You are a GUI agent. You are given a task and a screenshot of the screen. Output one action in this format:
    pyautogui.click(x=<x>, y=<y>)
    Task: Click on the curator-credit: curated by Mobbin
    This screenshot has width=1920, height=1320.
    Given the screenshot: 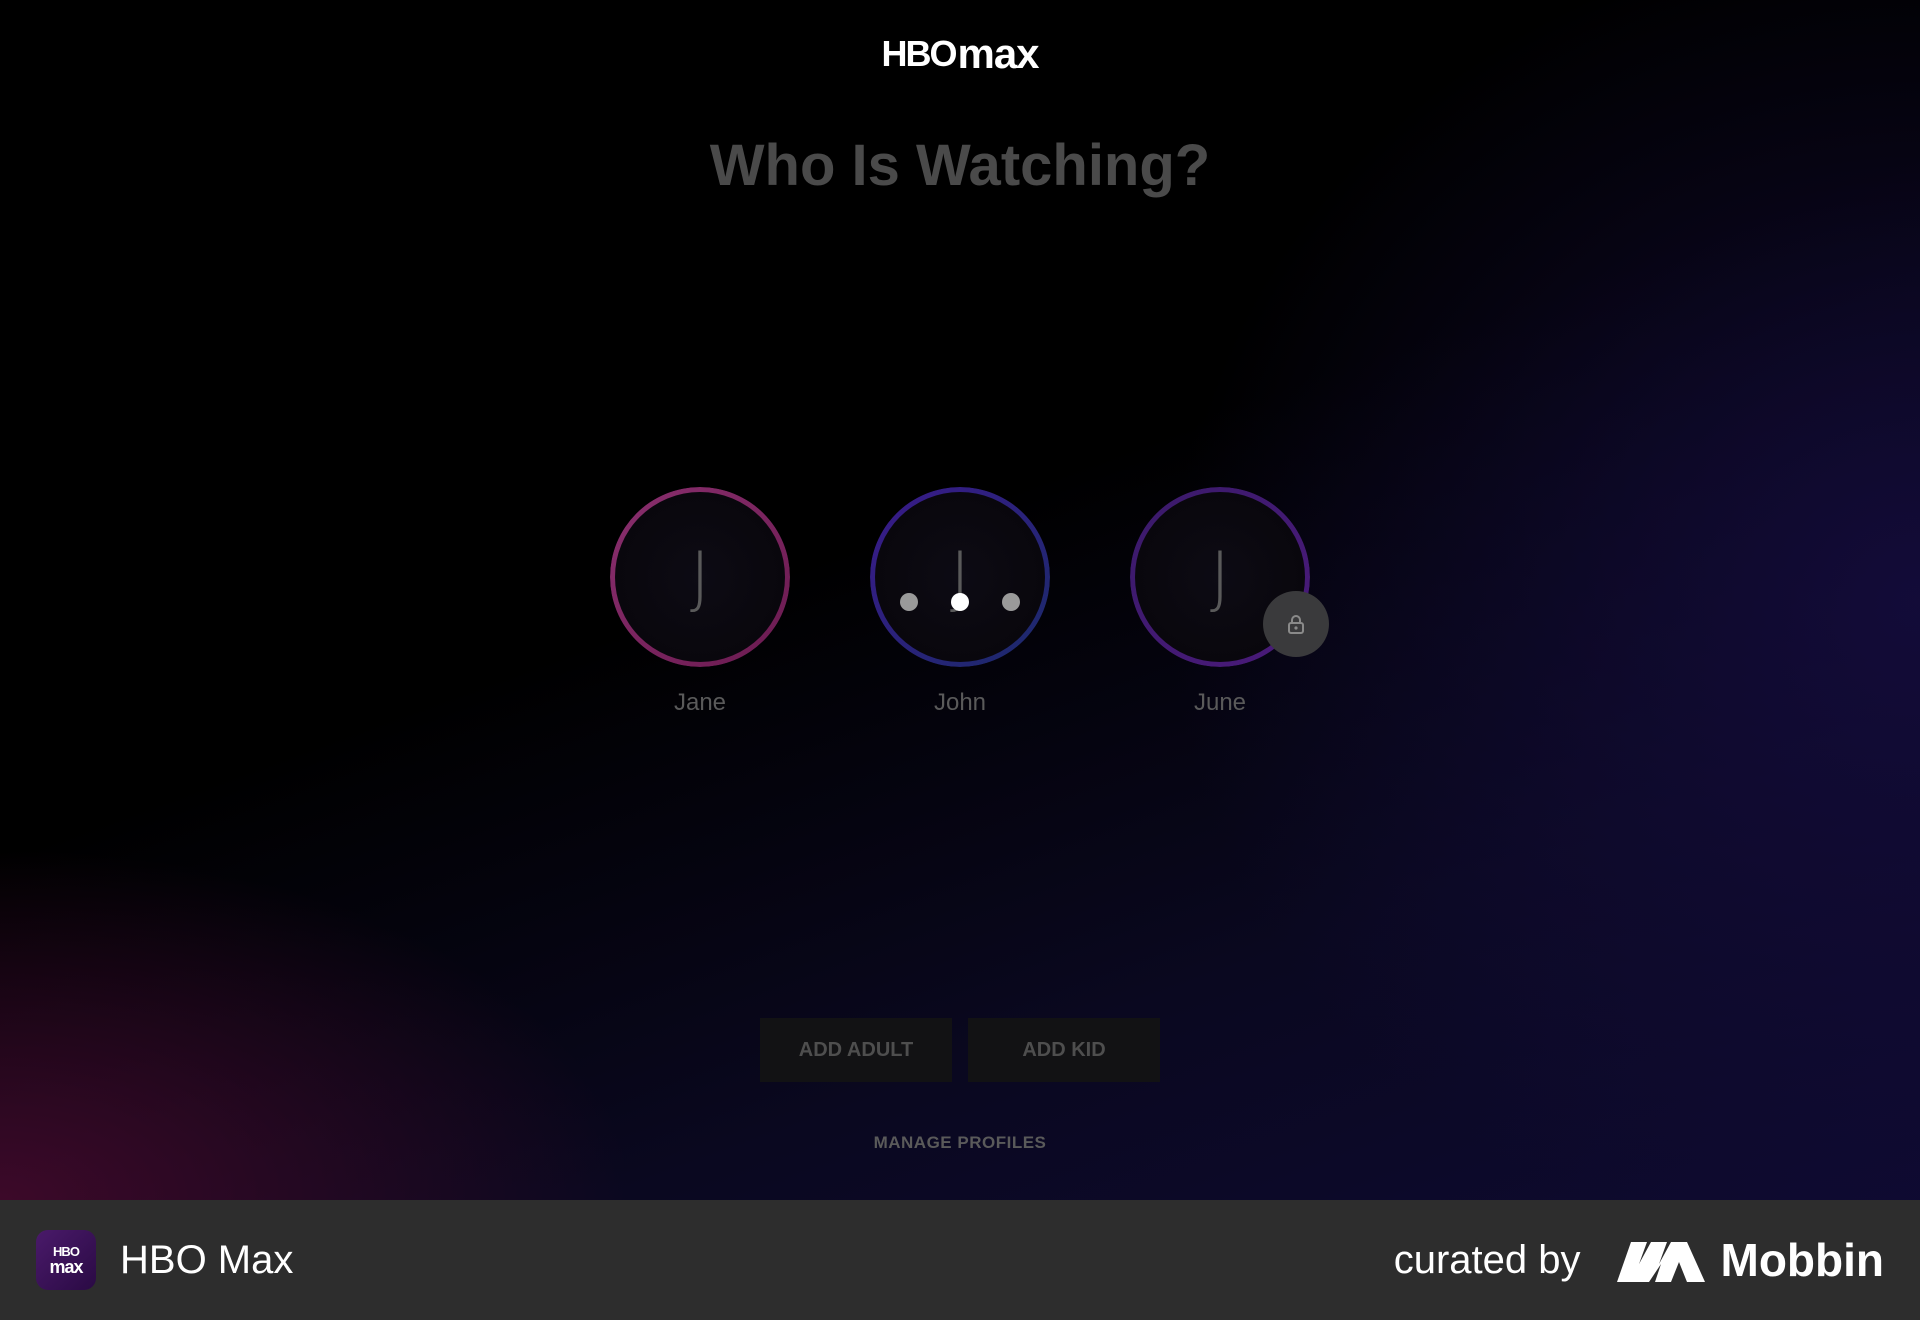 What is the action you would take?
    pyautogui.click(x=1639, y=1260)
    